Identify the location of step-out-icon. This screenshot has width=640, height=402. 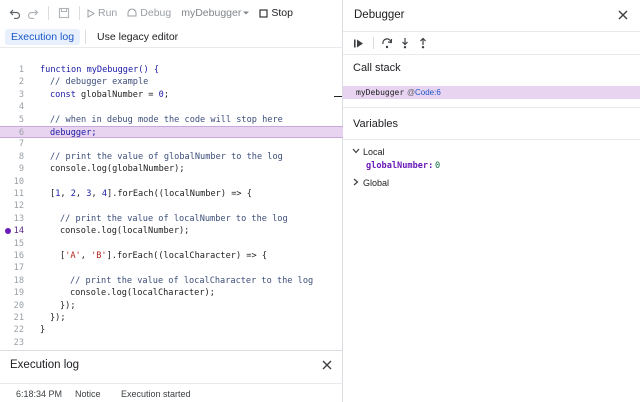
(423, 43).